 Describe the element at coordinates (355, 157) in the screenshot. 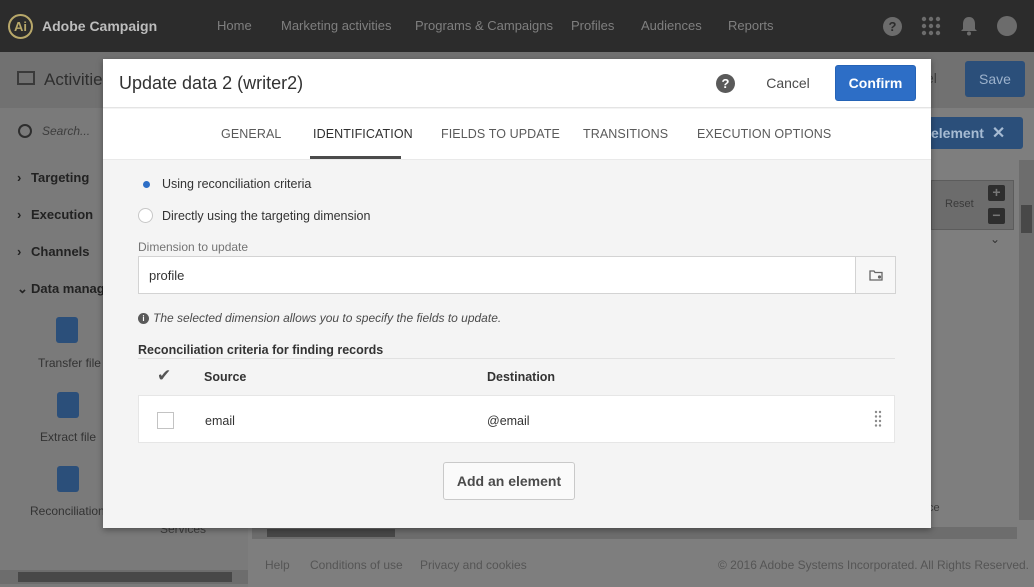

I see `active-tab-indicator` at that location.